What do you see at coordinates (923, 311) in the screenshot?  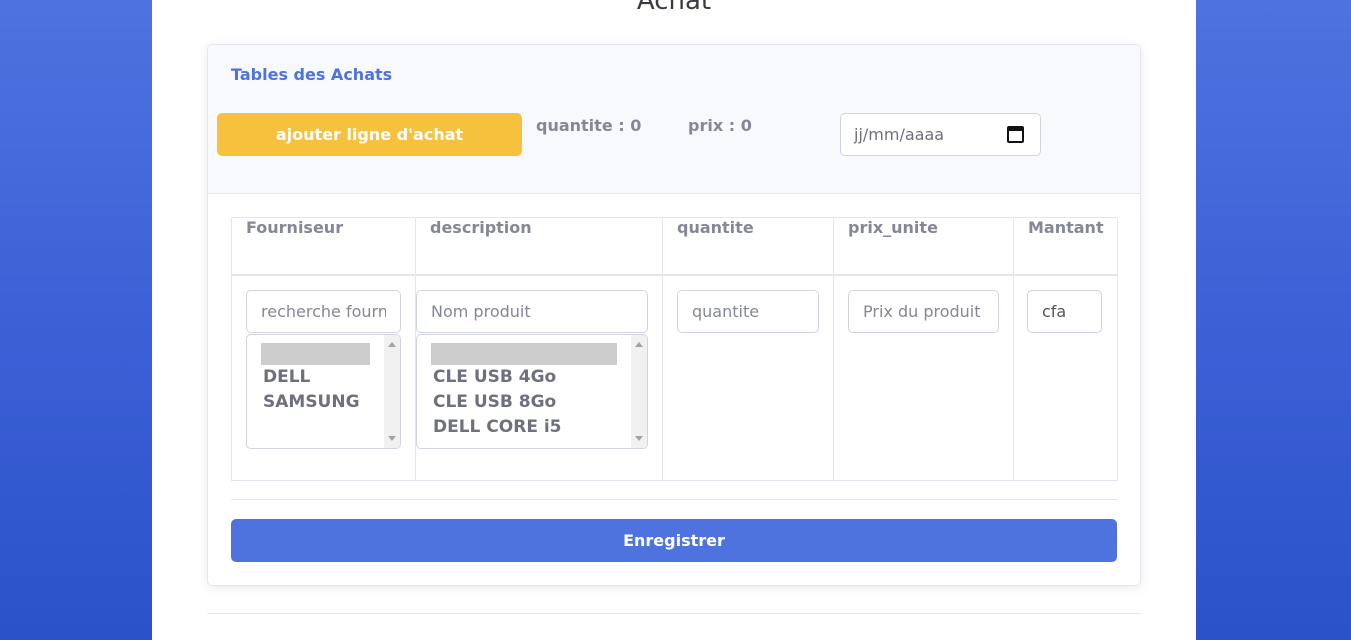 I see `unit-price-input` at bounding box center [923, 311].